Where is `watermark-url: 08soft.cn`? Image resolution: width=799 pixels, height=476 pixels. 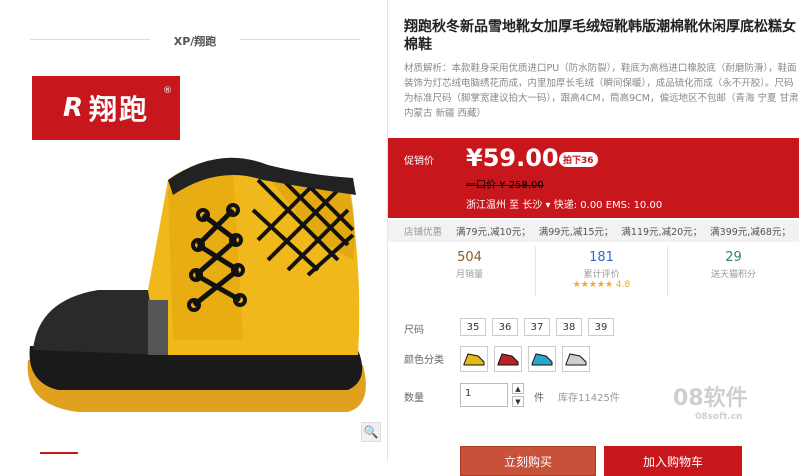 watermark-url: 08soft.cn is located at coordinates (721, 417).